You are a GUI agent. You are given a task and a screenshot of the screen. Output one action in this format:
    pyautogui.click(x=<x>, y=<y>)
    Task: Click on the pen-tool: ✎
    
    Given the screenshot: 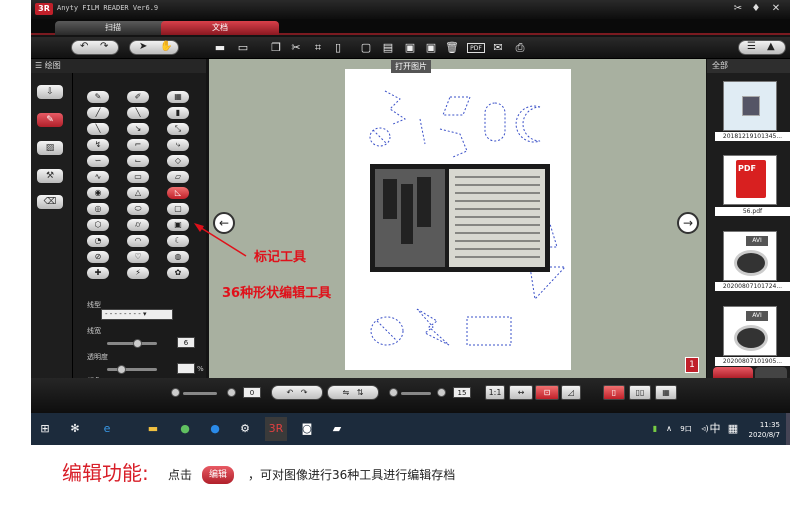 What is the action you would take?
    pyautogui.click(x=98, y=97)
    